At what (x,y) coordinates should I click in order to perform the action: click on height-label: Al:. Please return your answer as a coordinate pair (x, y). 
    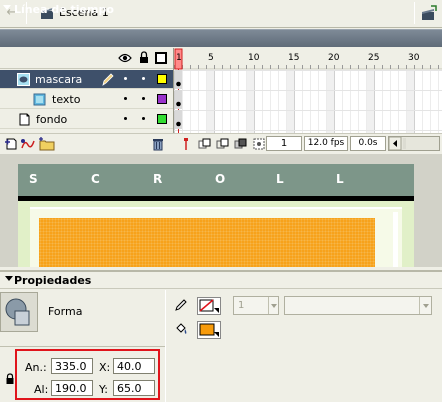
    Looking at the image, I should click on (41, 389).